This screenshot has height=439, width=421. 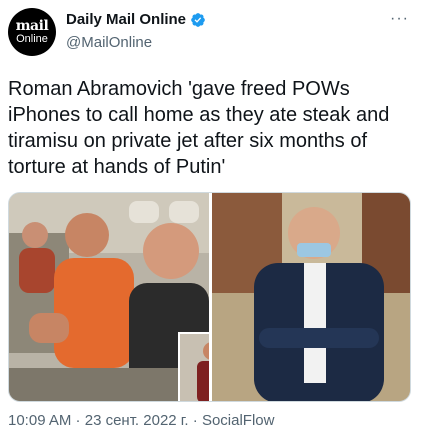 I want to click on avatar: mail Online, so click(x=32, y=32).